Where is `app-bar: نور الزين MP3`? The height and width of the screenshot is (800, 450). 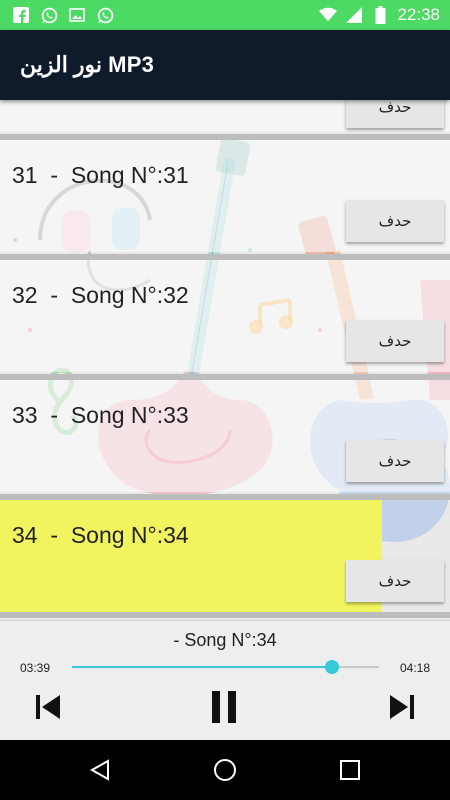
app-bar: نور الزين MP3 is located at coordinates (225, 65).